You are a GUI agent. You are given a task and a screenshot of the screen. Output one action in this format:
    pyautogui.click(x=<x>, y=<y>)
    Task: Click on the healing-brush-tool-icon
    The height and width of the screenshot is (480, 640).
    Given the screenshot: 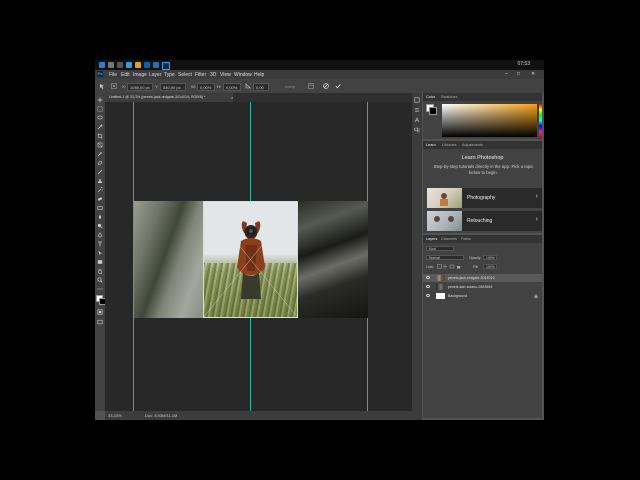 What is the action you would take?
    pyautogui.click(x=100, y=163)
    